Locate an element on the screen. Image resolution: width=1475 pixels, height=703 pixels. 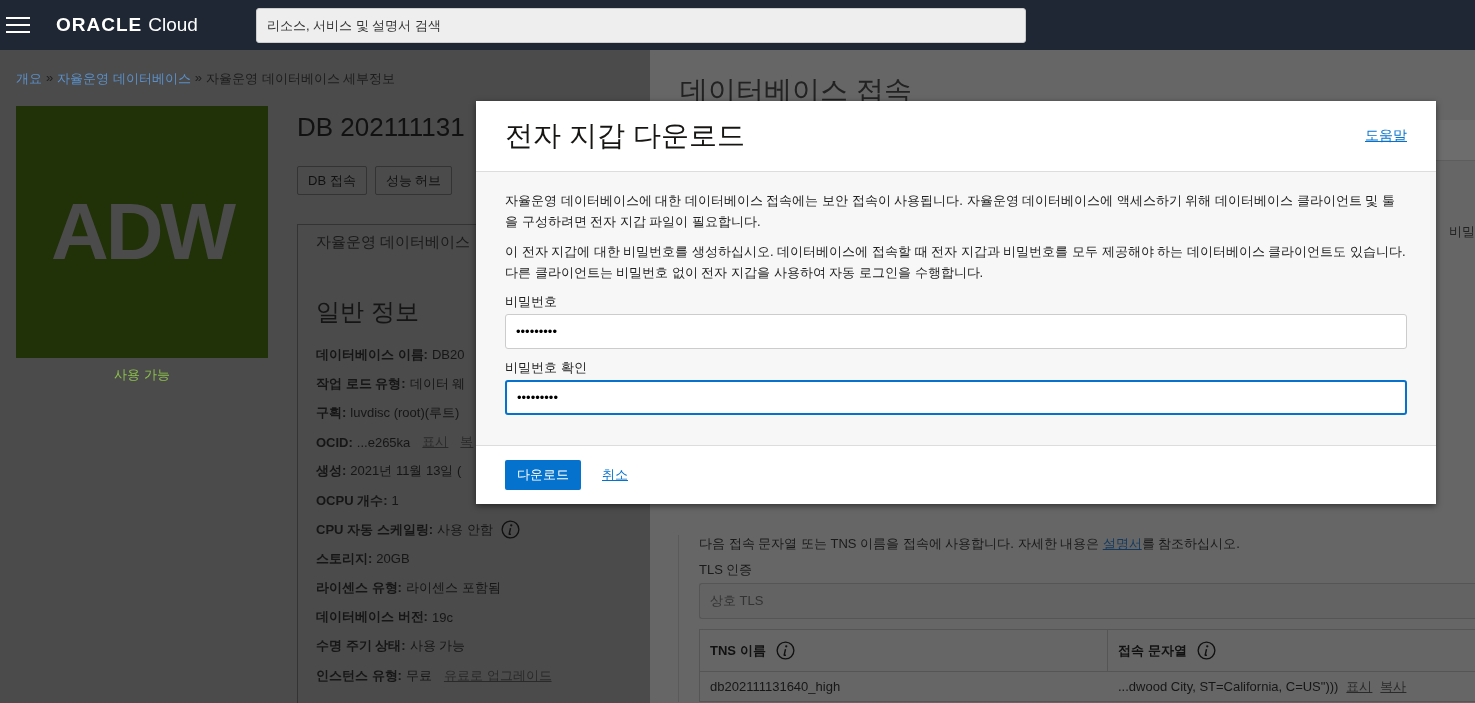
dialog-text: 자율운영 데이터베이스에 대한 데이터베이스 접속에는 보안 접속이 사용됩니다. 자율운영 데이터베이스에 액세스하기 위해 데이터베이스 클라이언트 및 툴을 구성하려면 전자 지갑 파일이 필요합니다. is located at coordinates (950, 211).